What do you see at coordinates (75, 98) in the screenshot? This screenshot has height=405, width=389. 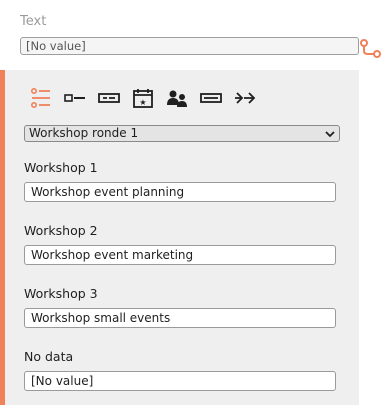 I see `text-field-icon` at bounding box center [75, 98].